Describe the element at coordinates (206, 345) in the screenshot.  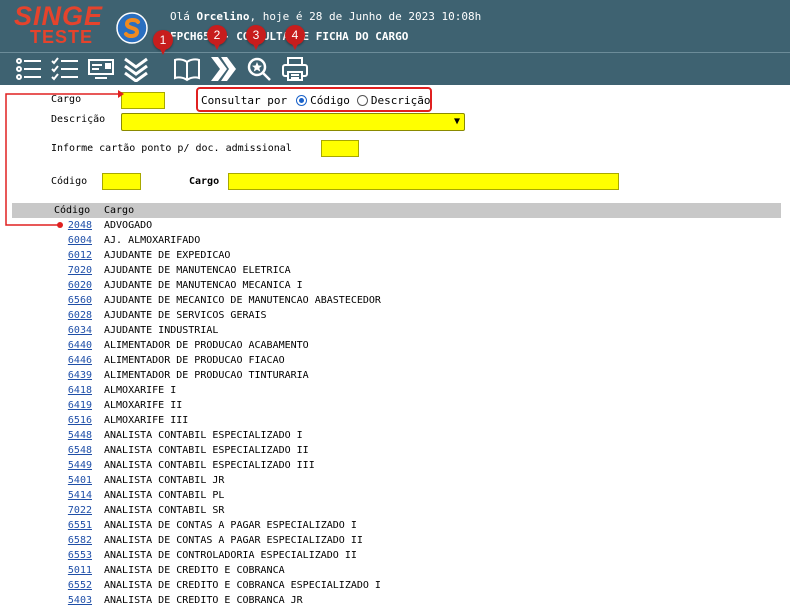
I see `cargo-name: ALIMENTADOR DE PRODUCAO ACABAMENTO` at that location.